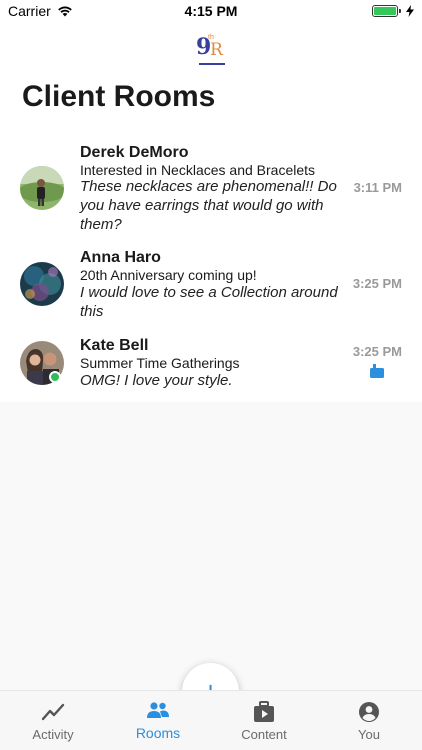 This screenshot has width=422, height=750. I want to click on tab-you: You, so click(369, 720).